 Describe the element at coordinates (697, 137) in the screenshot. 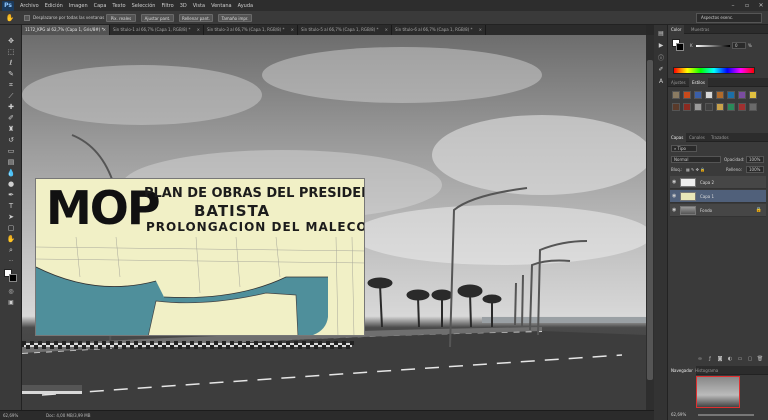

I see `tab-channels: Canales` at that location.